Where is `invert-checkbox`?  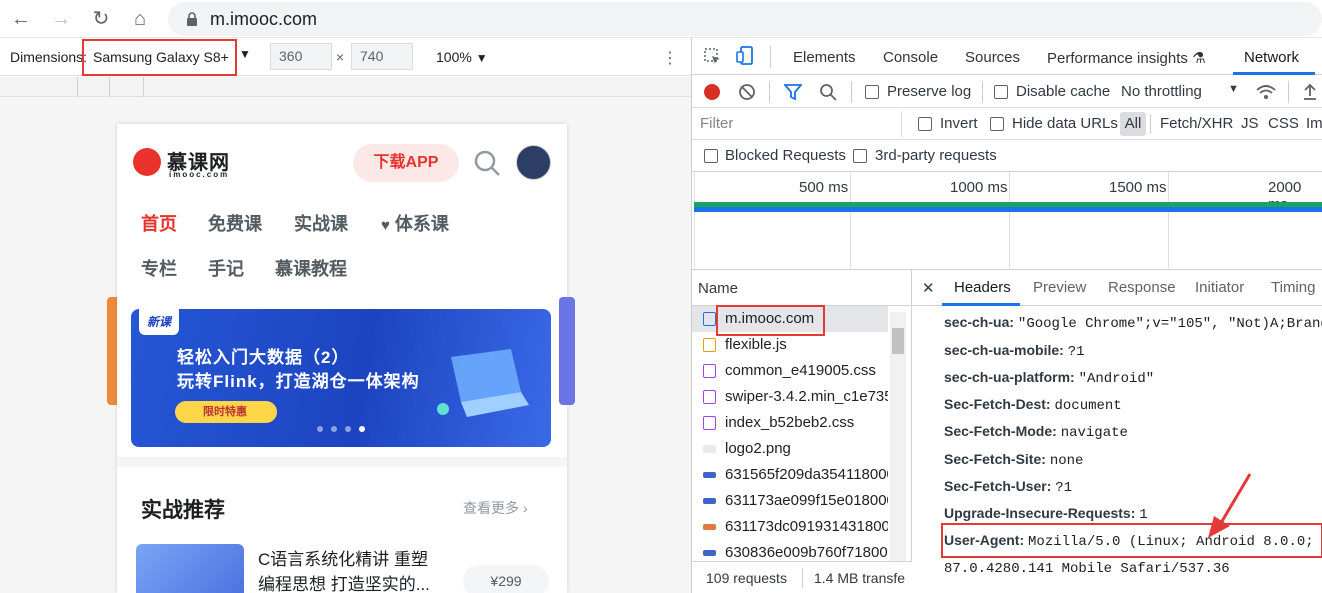
invert-checkbox is located at coordinates (925, 124).